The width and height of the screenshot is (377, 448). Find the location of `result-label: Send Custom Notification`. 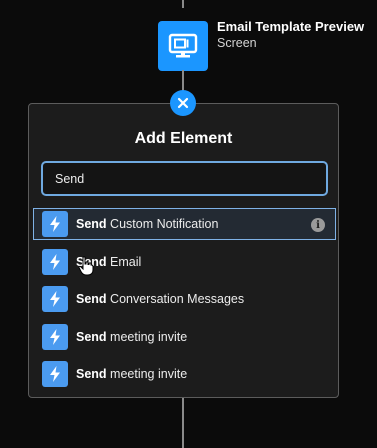

result-label: Send Custom Notification is located at coordinates (147, 224).